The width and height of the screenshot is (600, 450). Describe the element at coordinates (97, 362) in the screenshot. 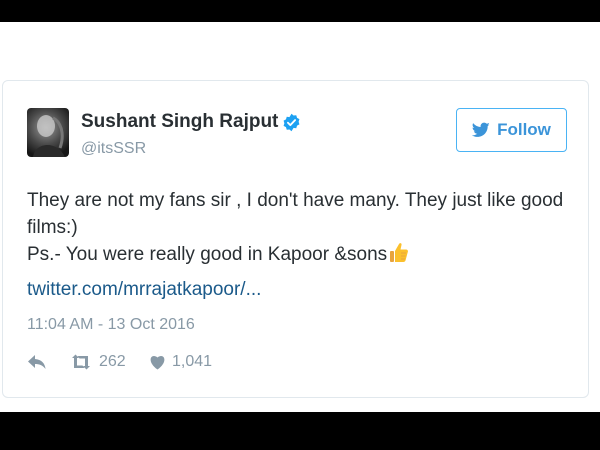

I see `retweet-button: 262` at that location.